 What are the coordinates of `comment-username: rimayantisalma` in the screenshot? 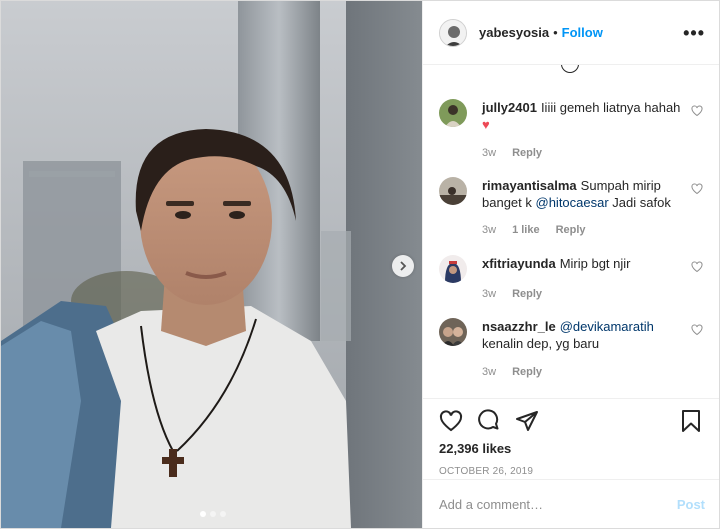 It's located at (529, 185).